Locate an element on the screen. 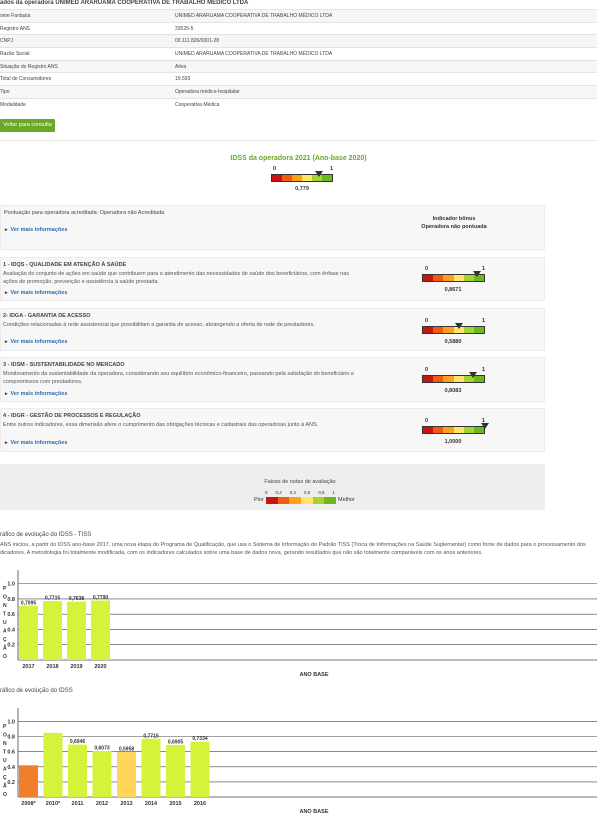  y-tick-label: 0.8 is located at coordinates (11, 600).